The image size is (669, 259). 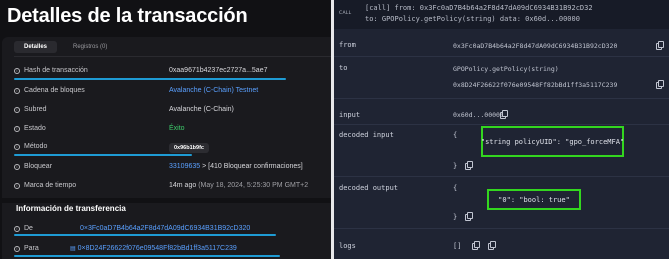 I want to click on block-number-link: 33109635, so click(x=184, y=166).